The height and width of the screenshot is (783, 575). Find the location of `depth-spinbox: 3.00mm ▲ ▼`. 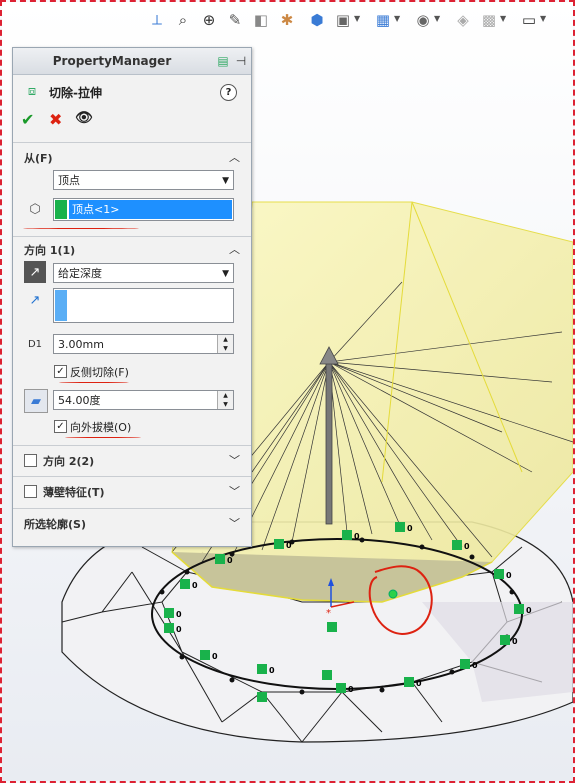

depth-spinbox: 3.00mm ▲ ▼ is located at coordinates (143, 344).